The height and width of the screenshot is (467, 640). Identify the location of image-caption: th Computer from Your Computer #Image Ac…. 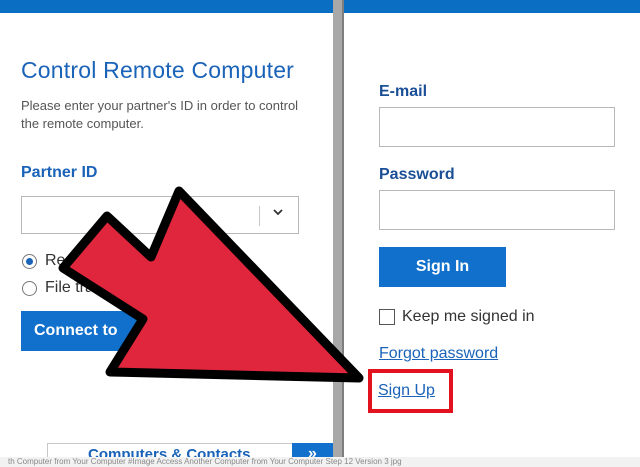
(320, 462).